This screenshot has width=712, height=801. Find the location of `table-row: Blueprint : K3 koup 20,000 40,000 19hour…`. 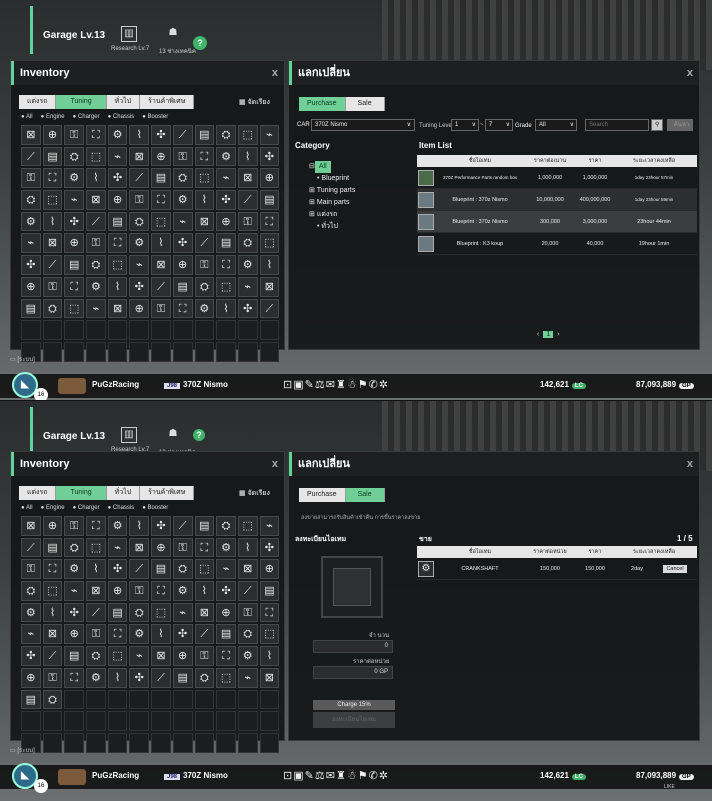

table-row: Blueprint : K3 koup 20,000 40,000 19hour… is located at coordinates (557, 244).